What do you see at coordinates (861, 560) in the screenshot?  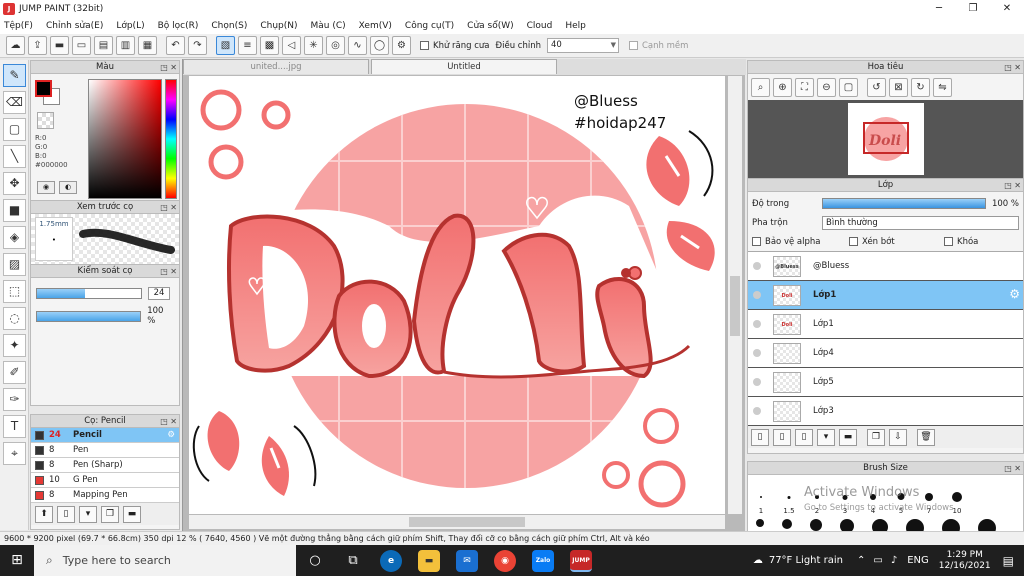 I see `chevron-up-icon: ⌃` at bounding box center [861, 560].